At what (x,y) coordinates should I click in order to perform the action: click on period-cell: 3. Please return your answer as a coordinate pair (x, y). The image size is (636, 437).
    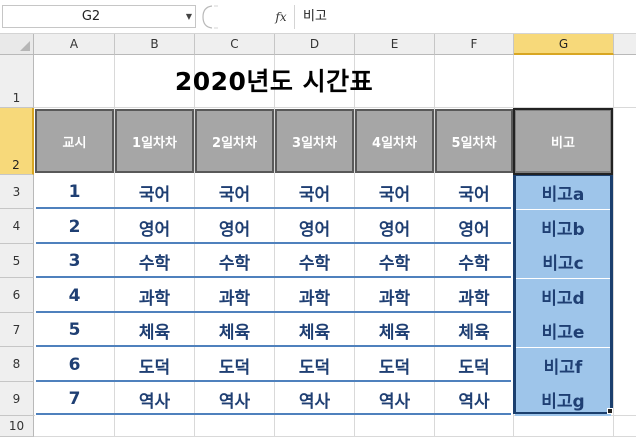
    Looking at the image, I should click on (74, 261).